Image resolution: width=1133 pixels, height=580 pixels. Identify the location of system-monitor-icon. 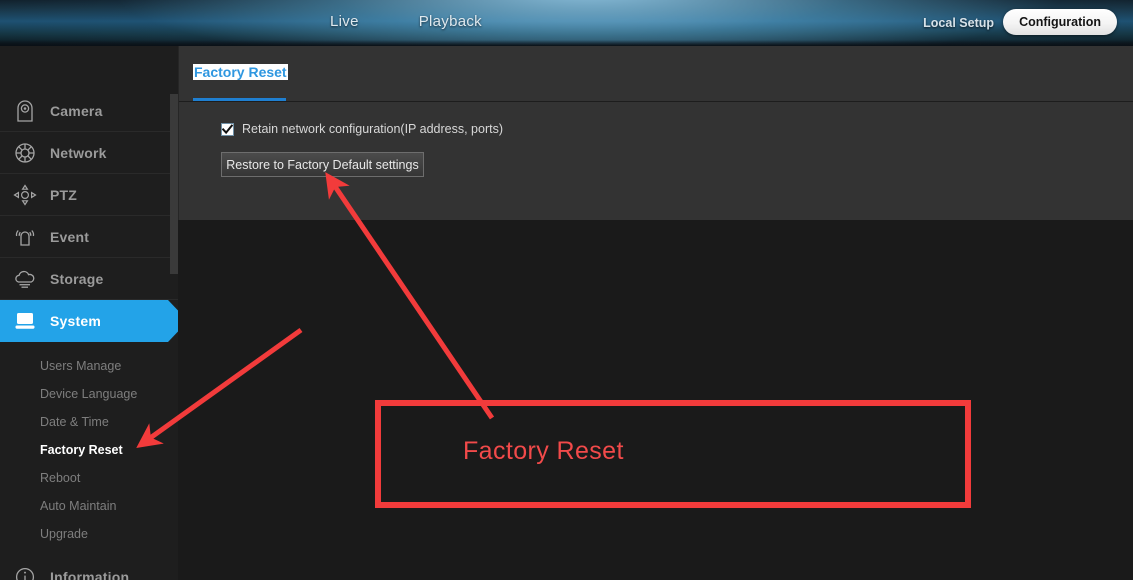
(25, 321).